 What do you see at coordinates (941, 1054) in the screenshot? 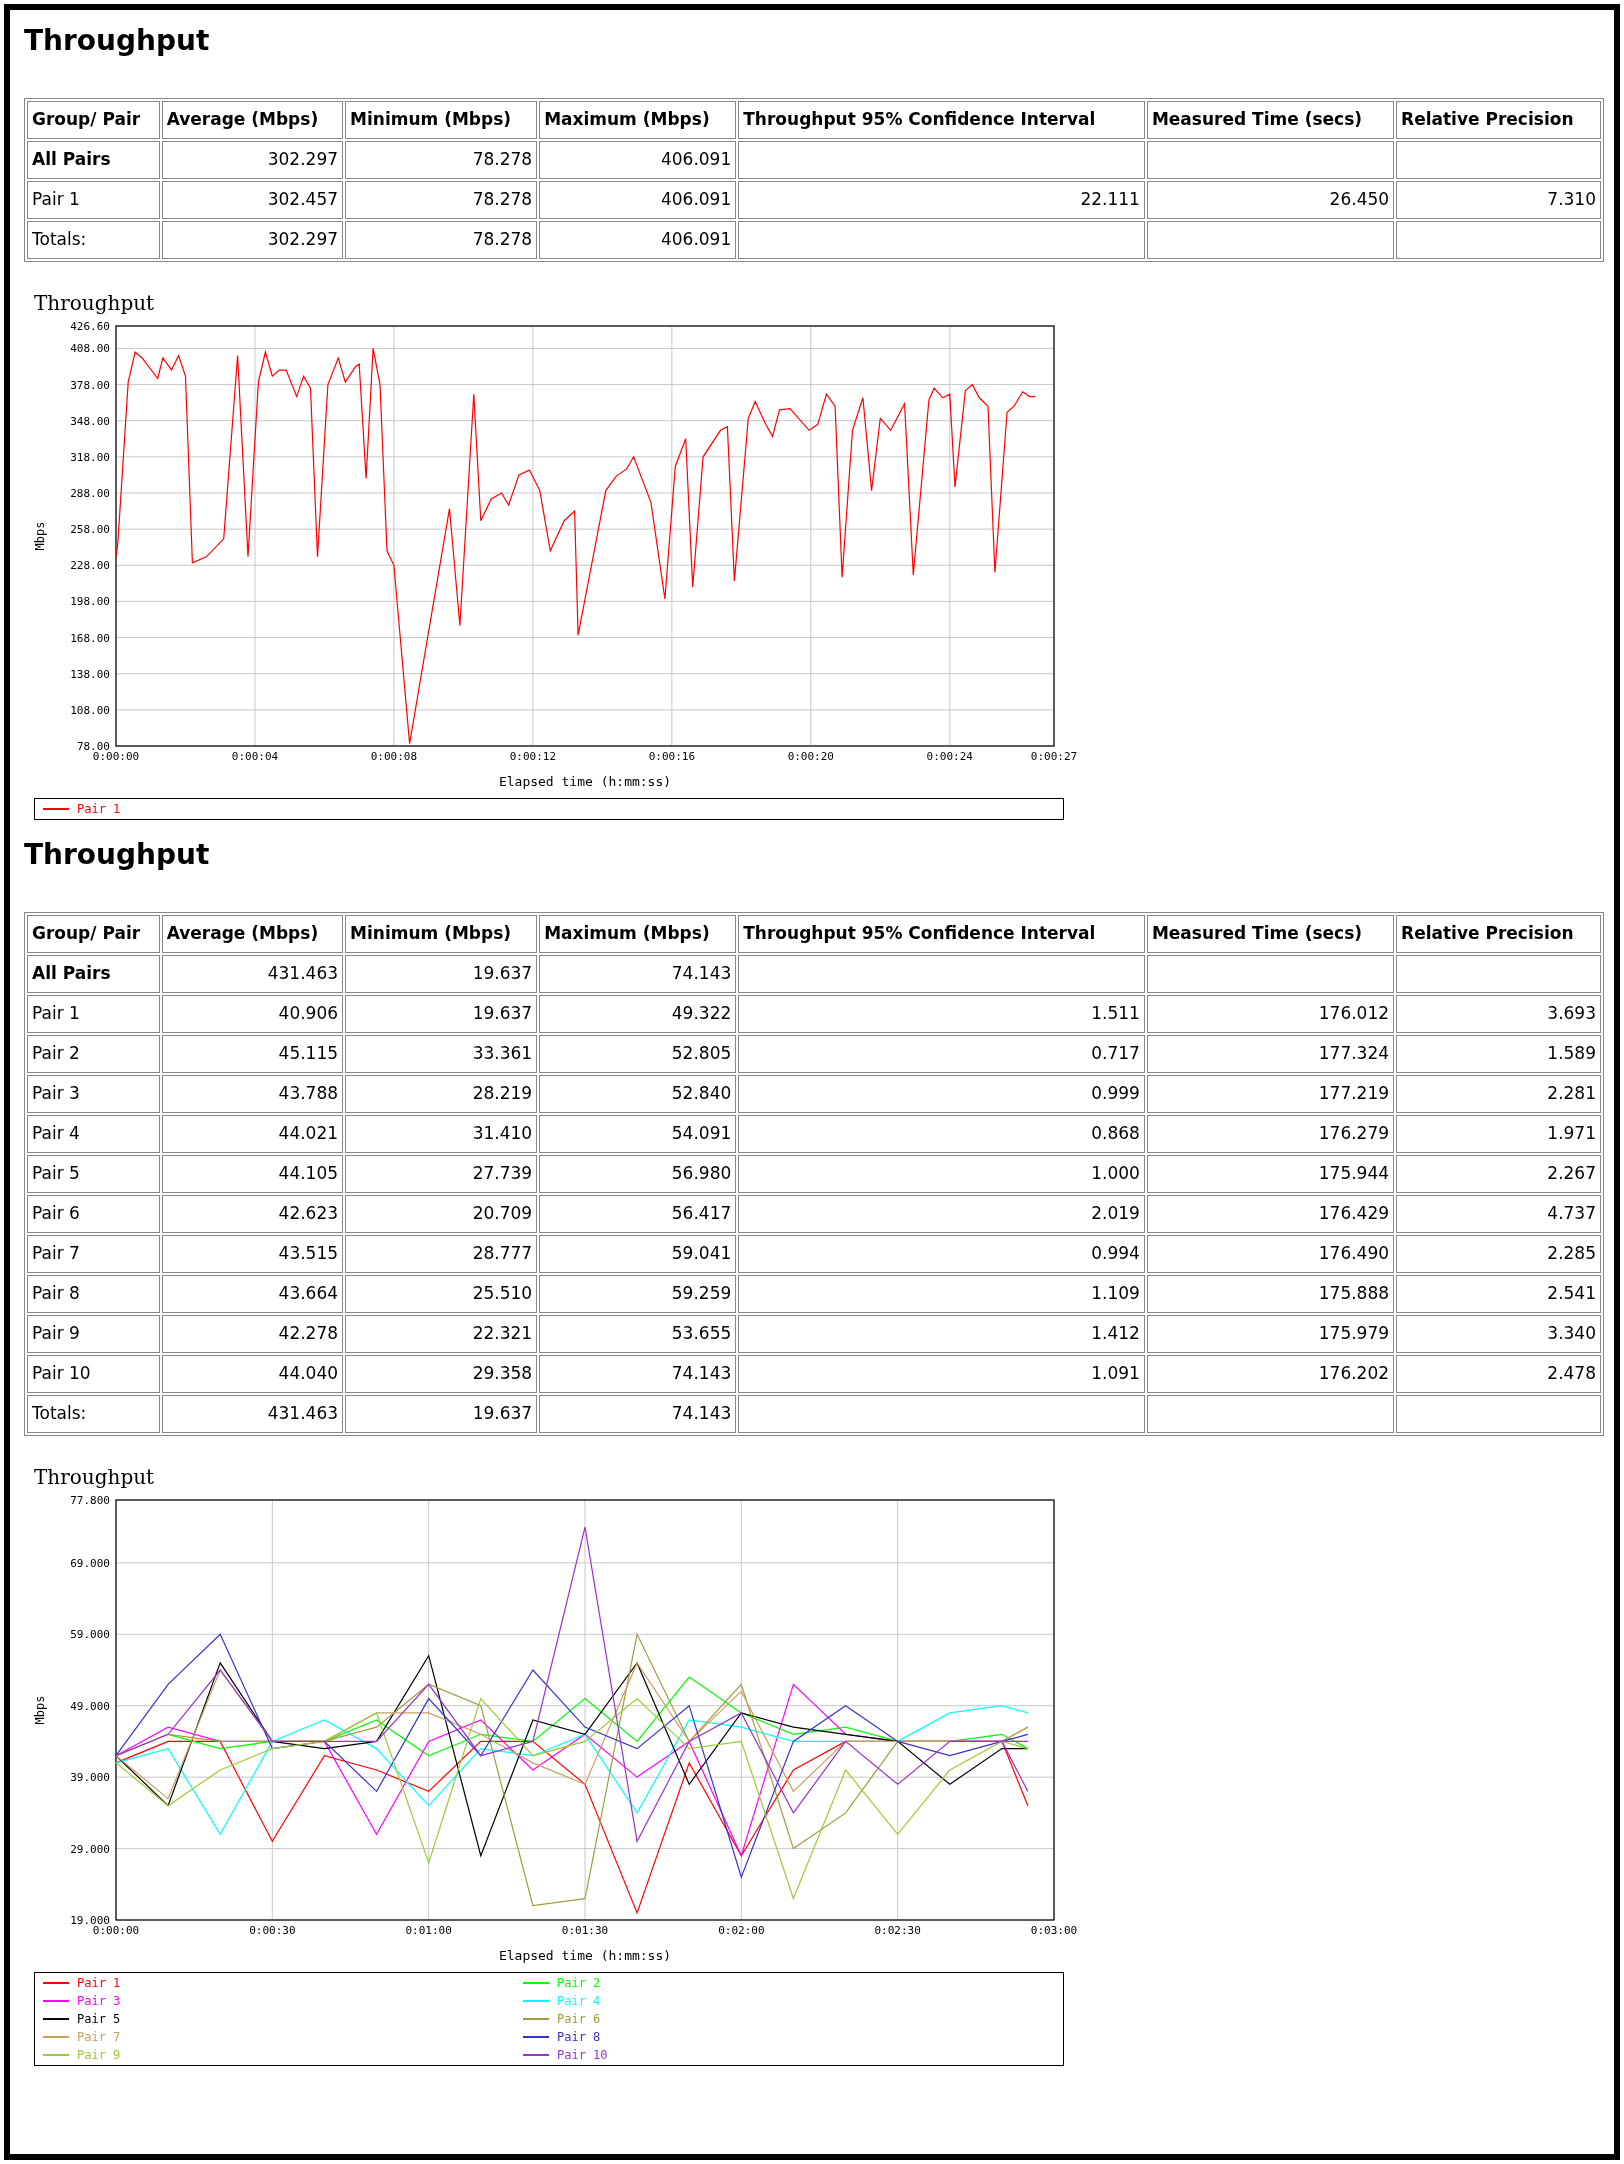
I see `table-cell: 0.717` at bounding box center [941, 1054].